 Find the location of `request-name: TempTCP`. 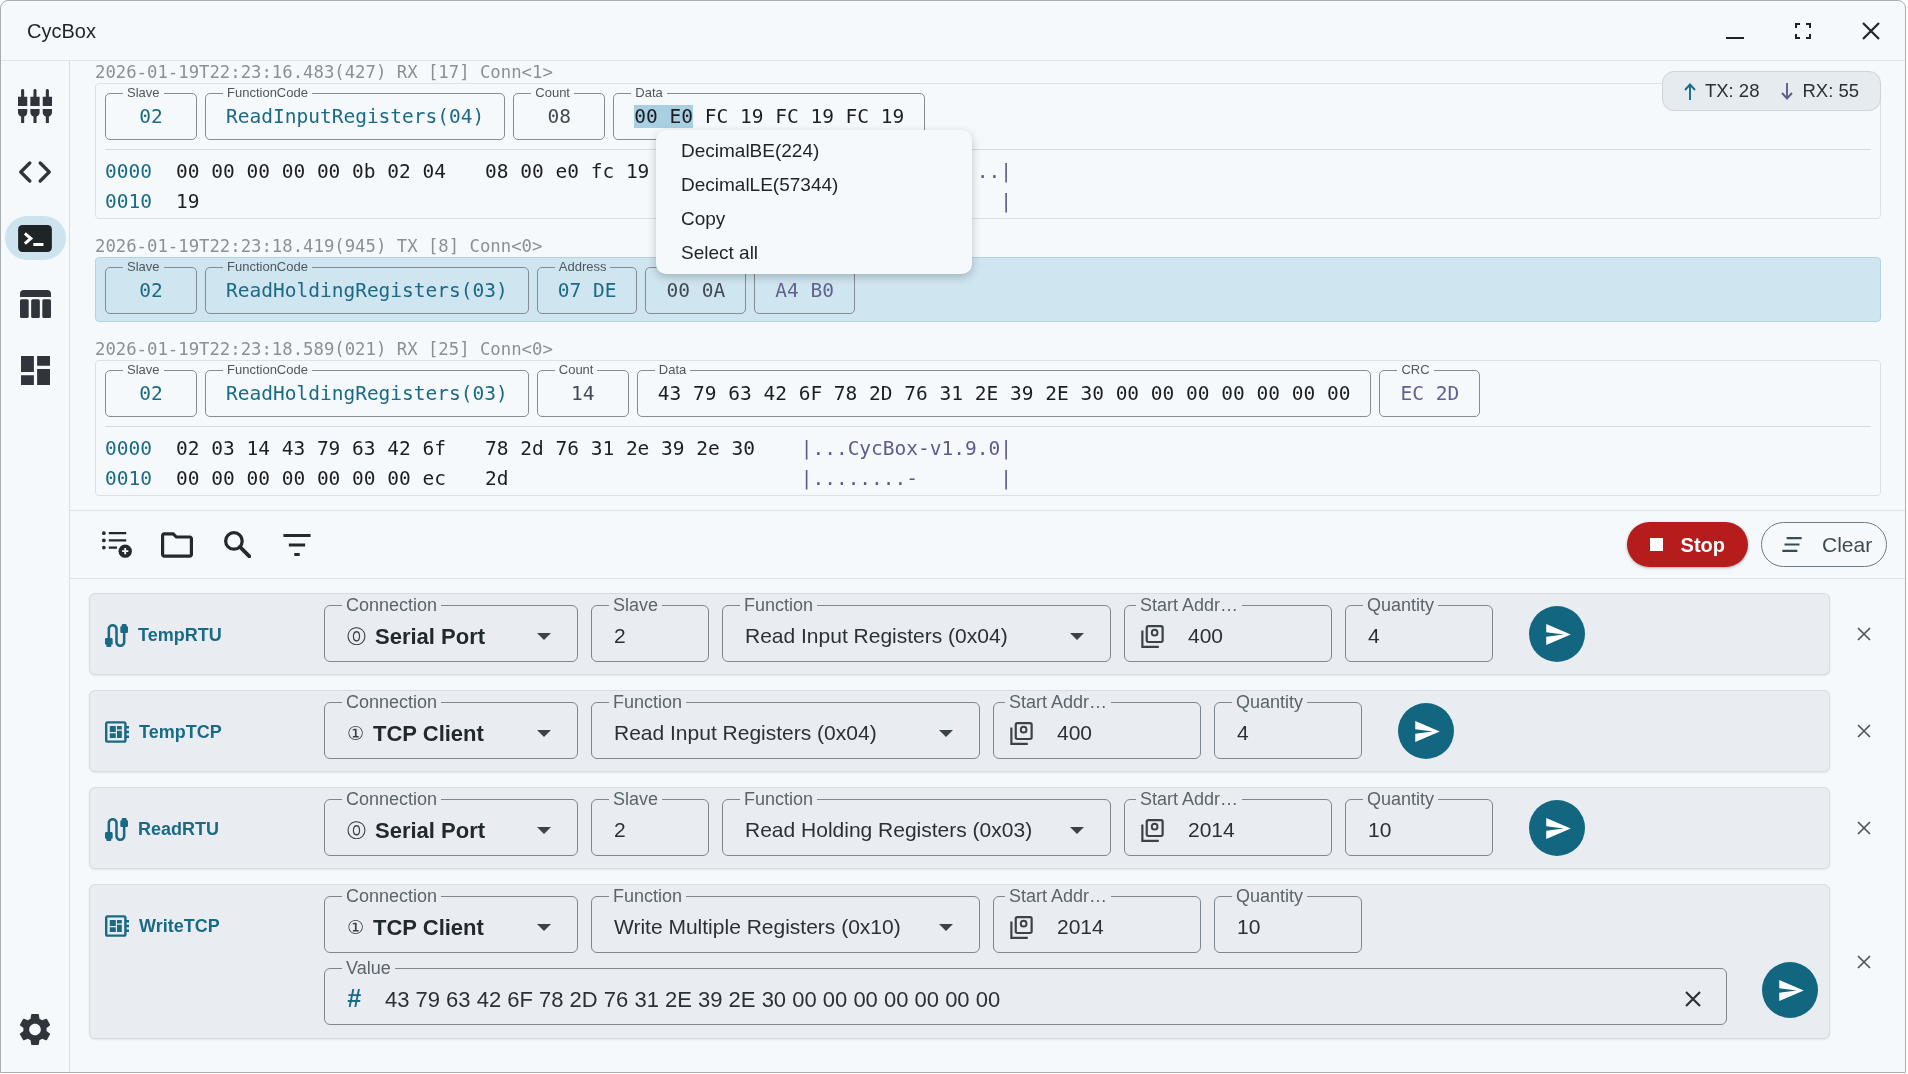

request-name: TempTCP is located at coordinates (180, 732).